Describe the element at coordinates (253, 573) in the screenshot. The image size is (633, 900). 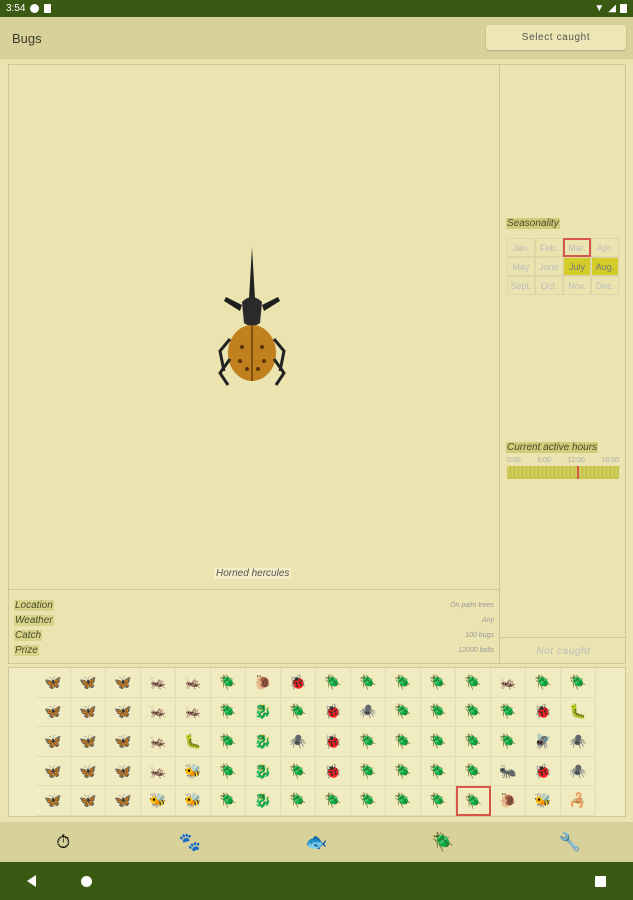
I see `bug-name-label: Horned hercules` at that location.